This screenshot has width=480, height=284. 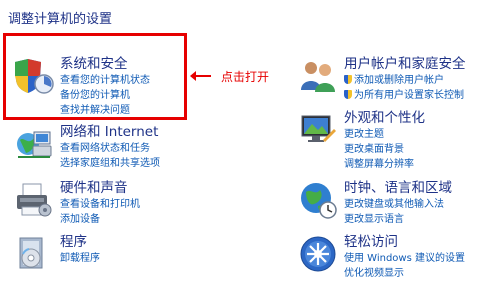 What do you see at coordinates (398, 188) in the screenshot?
I see `category-title: 时钟、语言和区域` at bounding box center [398, 188].